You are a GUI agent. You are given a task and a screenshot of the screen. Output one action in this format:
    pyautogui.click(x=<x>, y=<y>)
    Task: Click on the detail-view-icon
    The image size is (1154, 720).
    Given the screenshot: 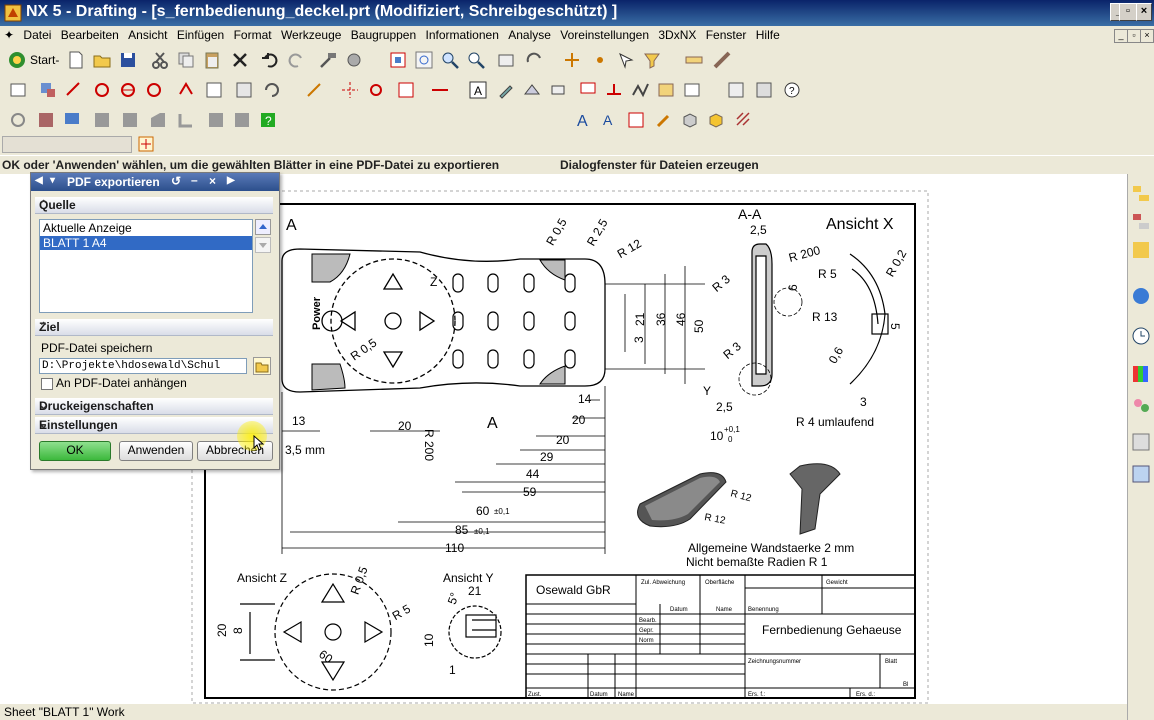 What is the action you would take?
    pyautogui.click(x=102, y=90)
    